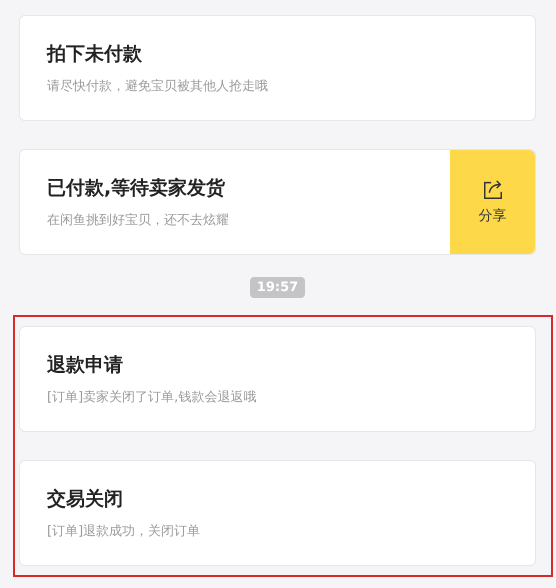 The height and width of the screenshot is (588, 556). What do you see at coordinates (85, 365) in the screenshot?
I see `message-title: 退款申请` at bounding box center [85, 365].